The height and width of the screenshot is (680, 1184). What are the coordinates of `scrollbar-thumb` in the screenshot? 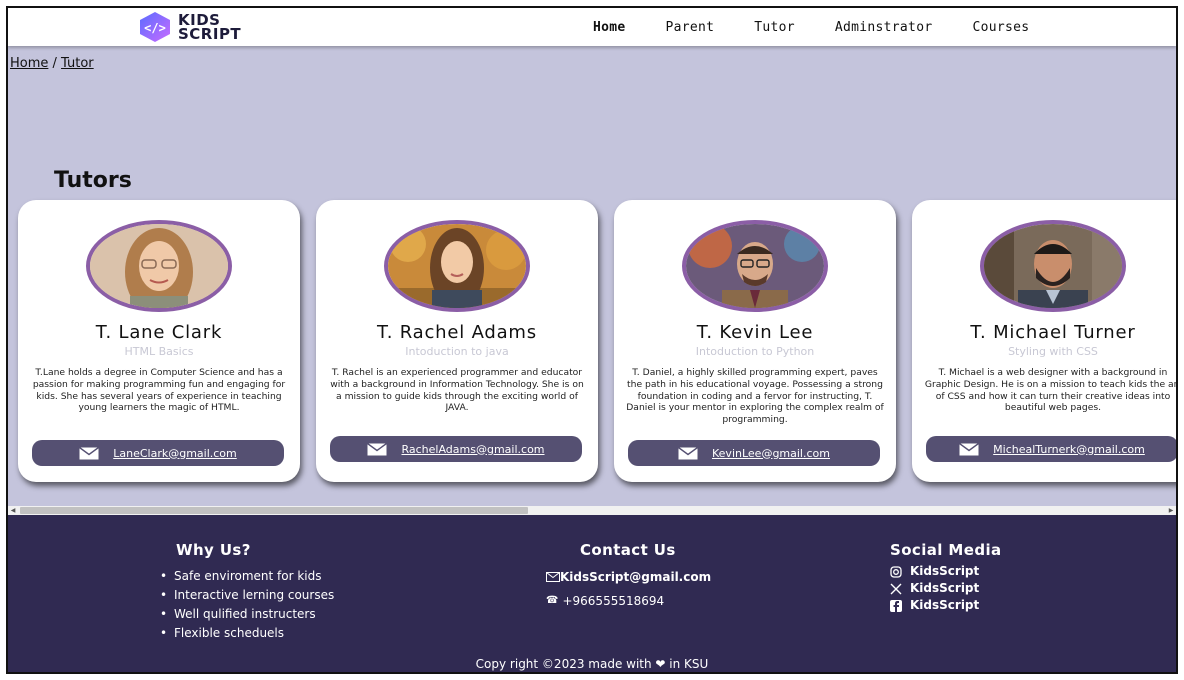 It's located at (274, 510).